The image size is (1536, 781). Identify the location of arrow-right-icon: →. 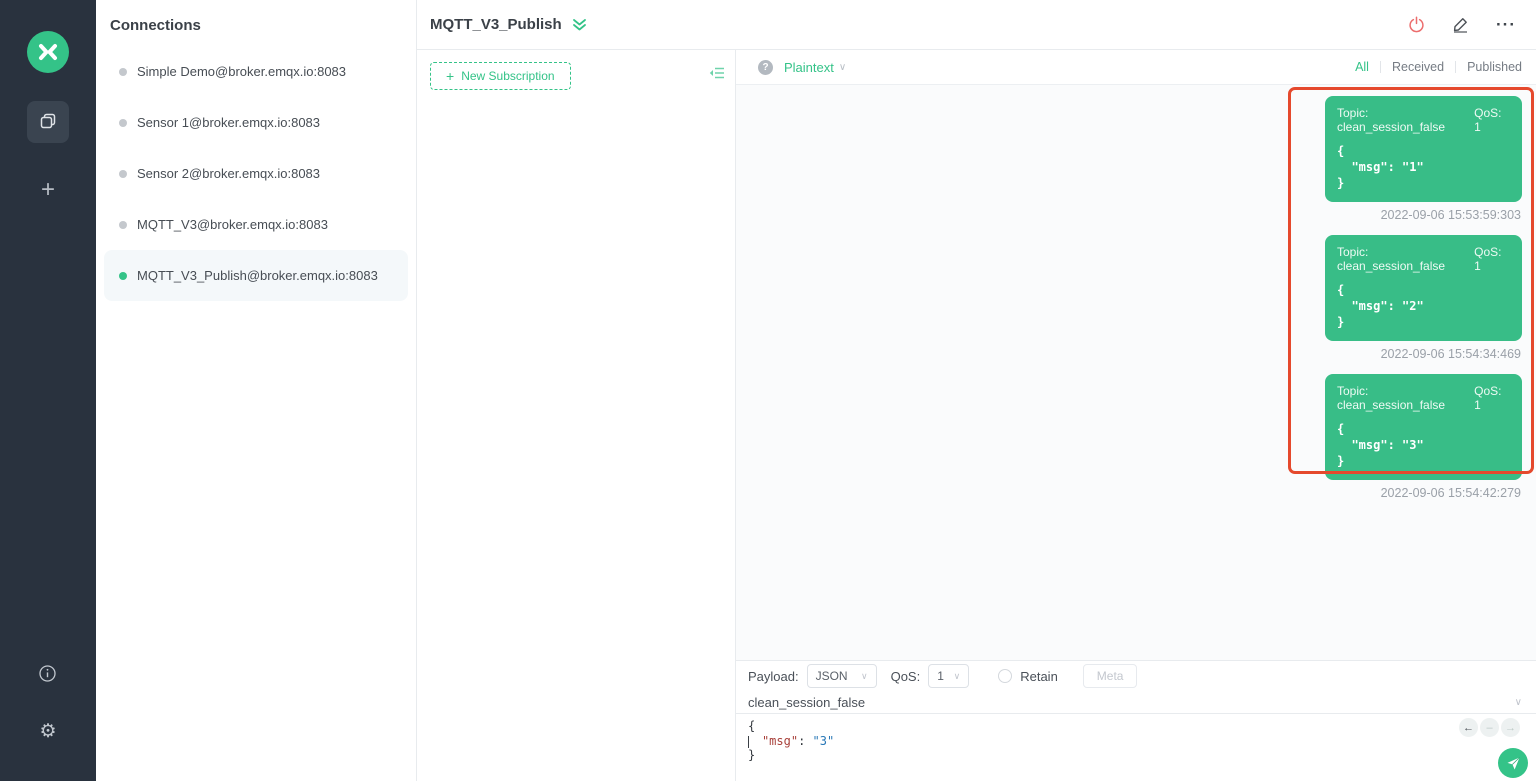
(1510, 727).